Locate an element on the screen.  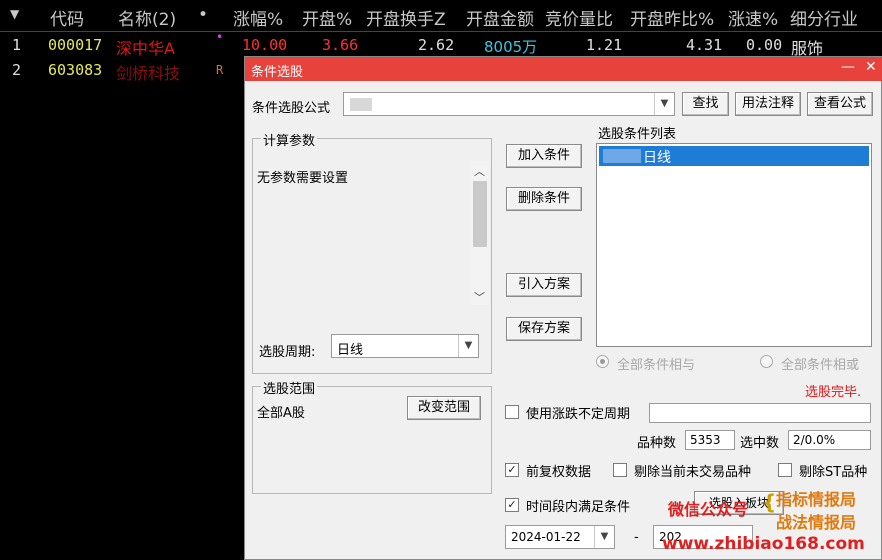
col-open: 开盘% is located at coordinates (327, 17).